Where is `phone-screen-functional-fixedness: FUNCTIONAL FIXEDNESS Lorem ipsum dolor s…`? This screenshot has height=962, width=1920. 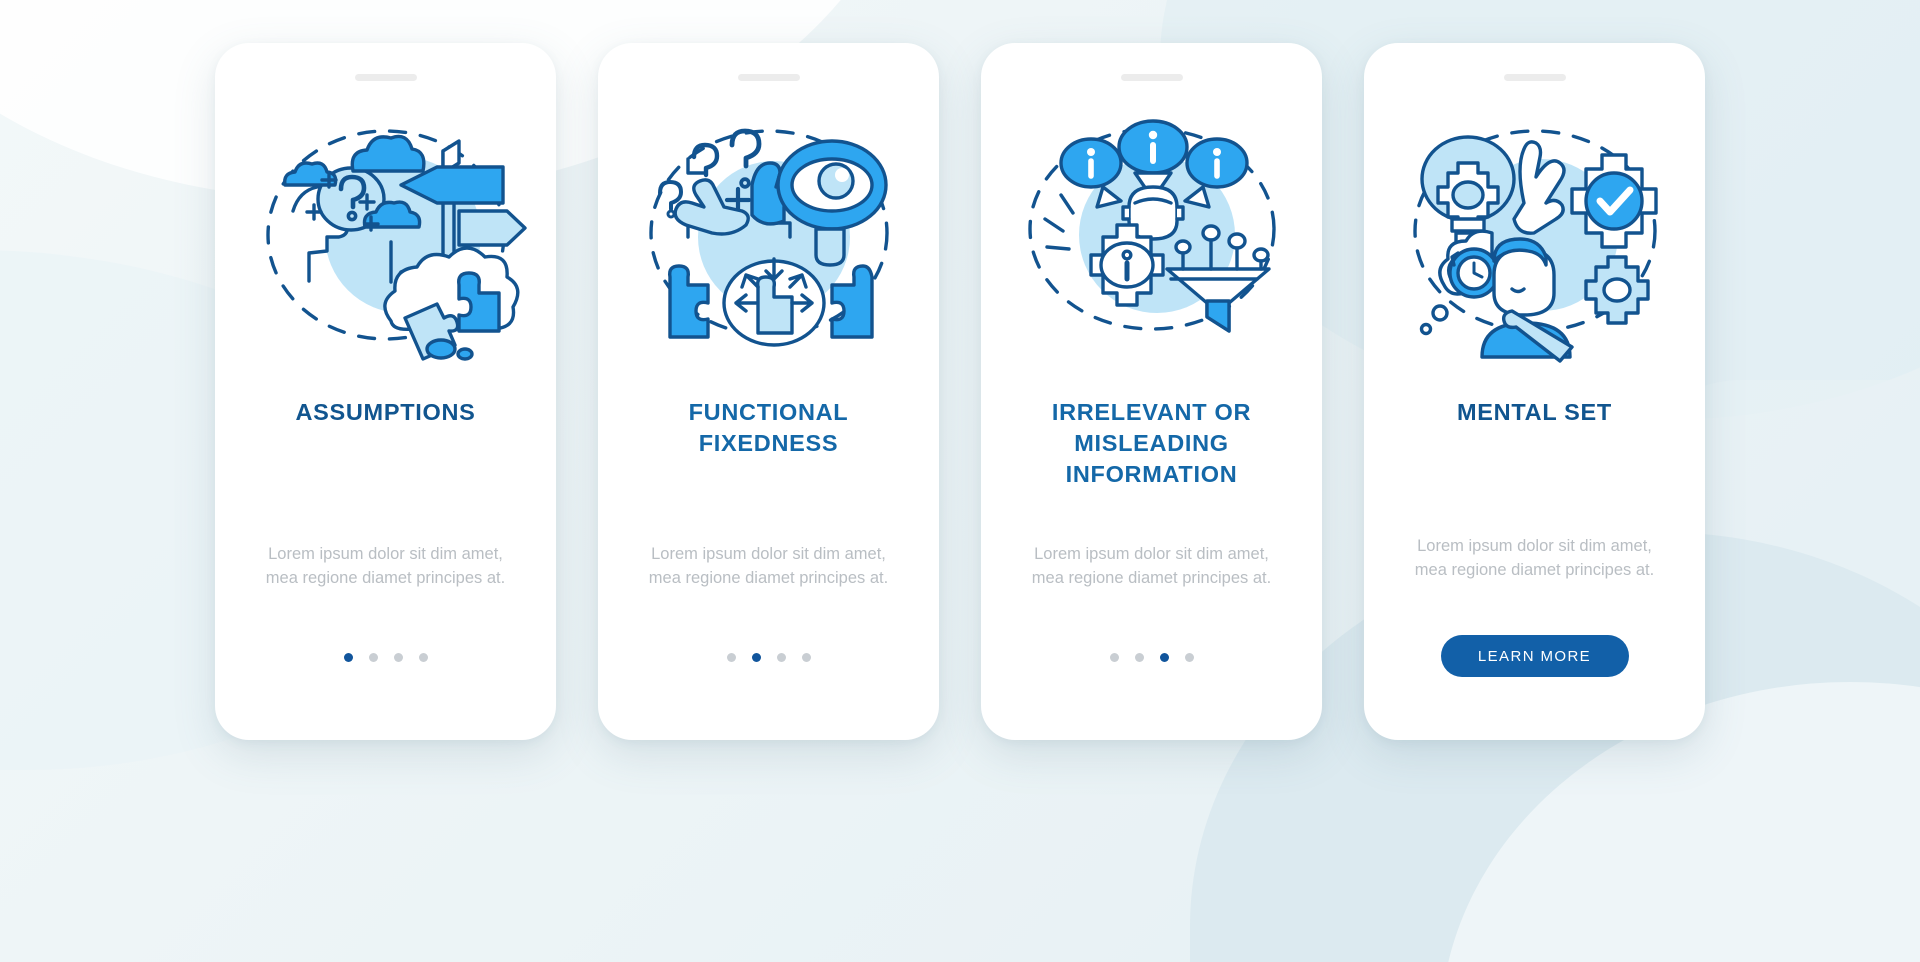 phone-screen-functional-fixedness: FUNCTIONAL FIXEDNESS Lorem ipsum dolor s… is located at coordinates (768, 391).